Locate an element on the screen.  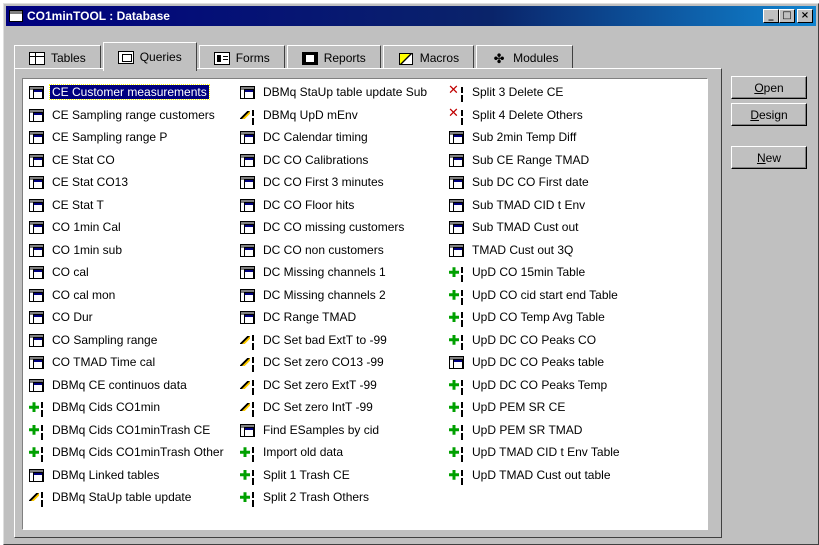
title-bar: CO1minTOOL : Database _ □ × is located at coordinates (411, 16).